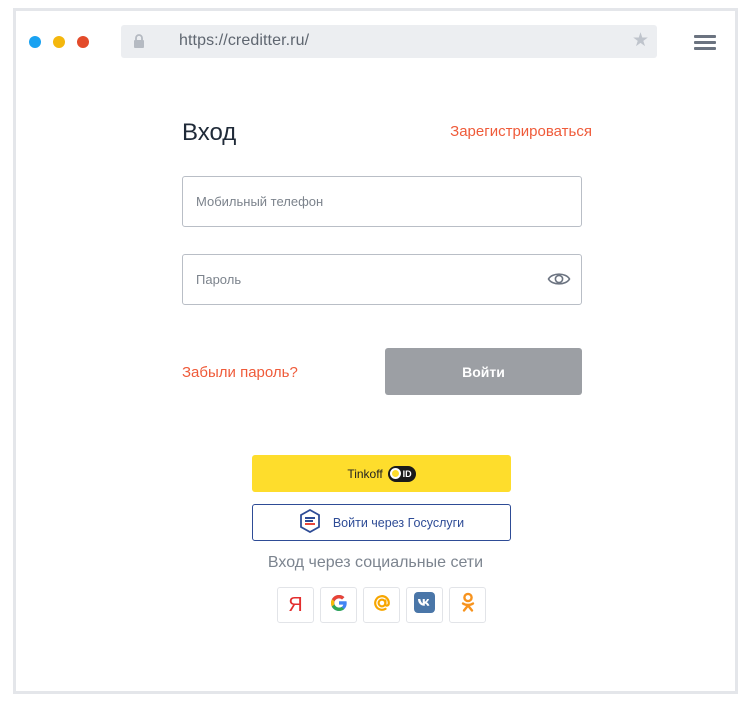 The width and height of the screenshot is (751, 709). What do you see at coordinates (366, 201) in the screenshot?
I see `phone-input` at bounding box center [366, 201].